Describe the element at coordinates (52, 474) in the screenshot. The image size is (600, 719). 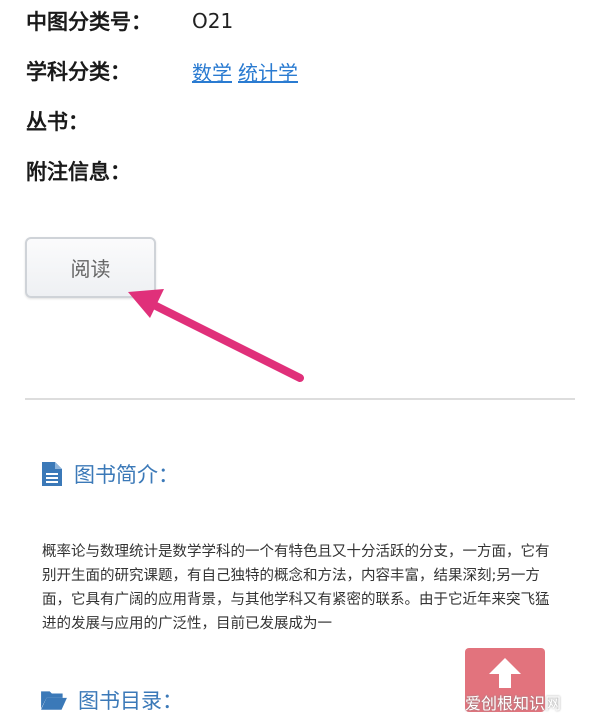
I see `document-icon` at that location.